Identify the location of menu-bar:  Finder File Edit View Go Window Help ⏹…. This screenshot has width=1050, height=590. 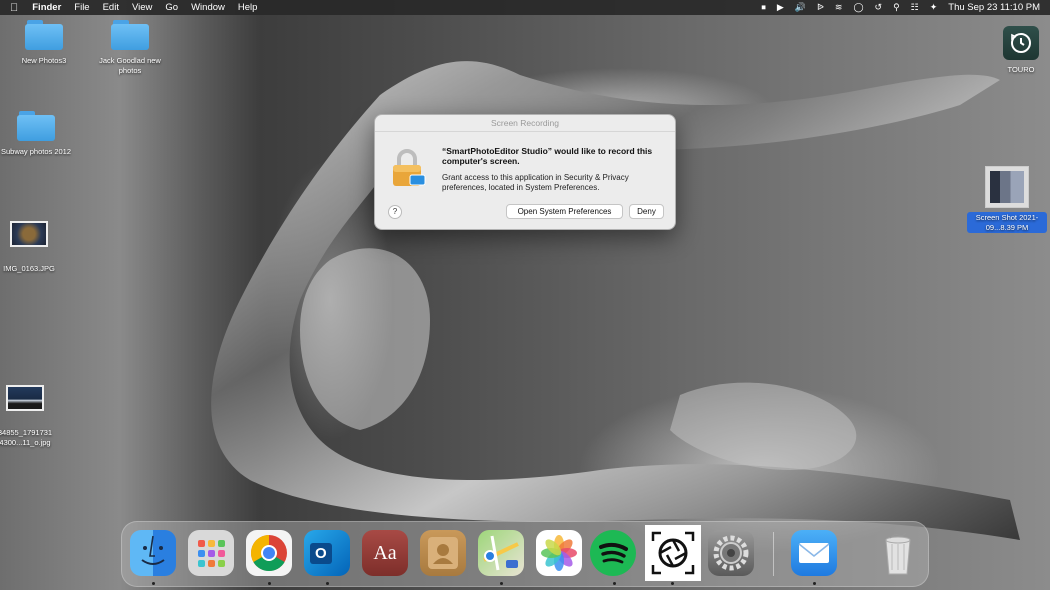
(525, 7).